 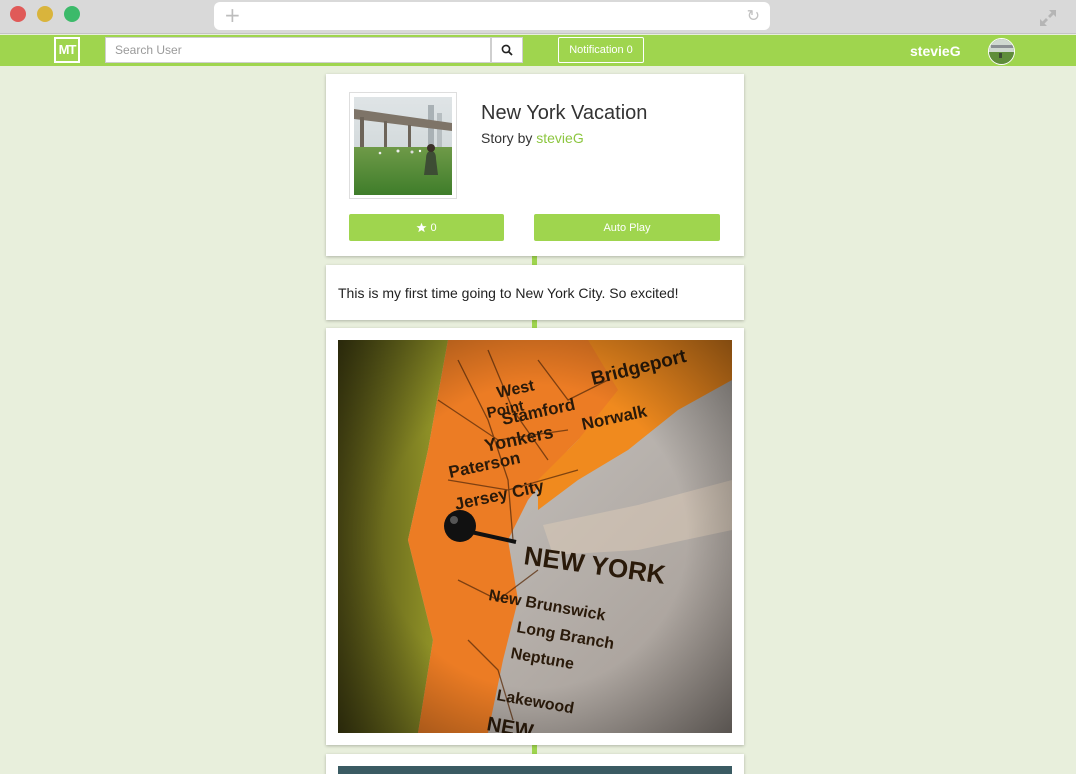 I want to click on browser-toolbar: + ↻, so click(x=538, y=17).